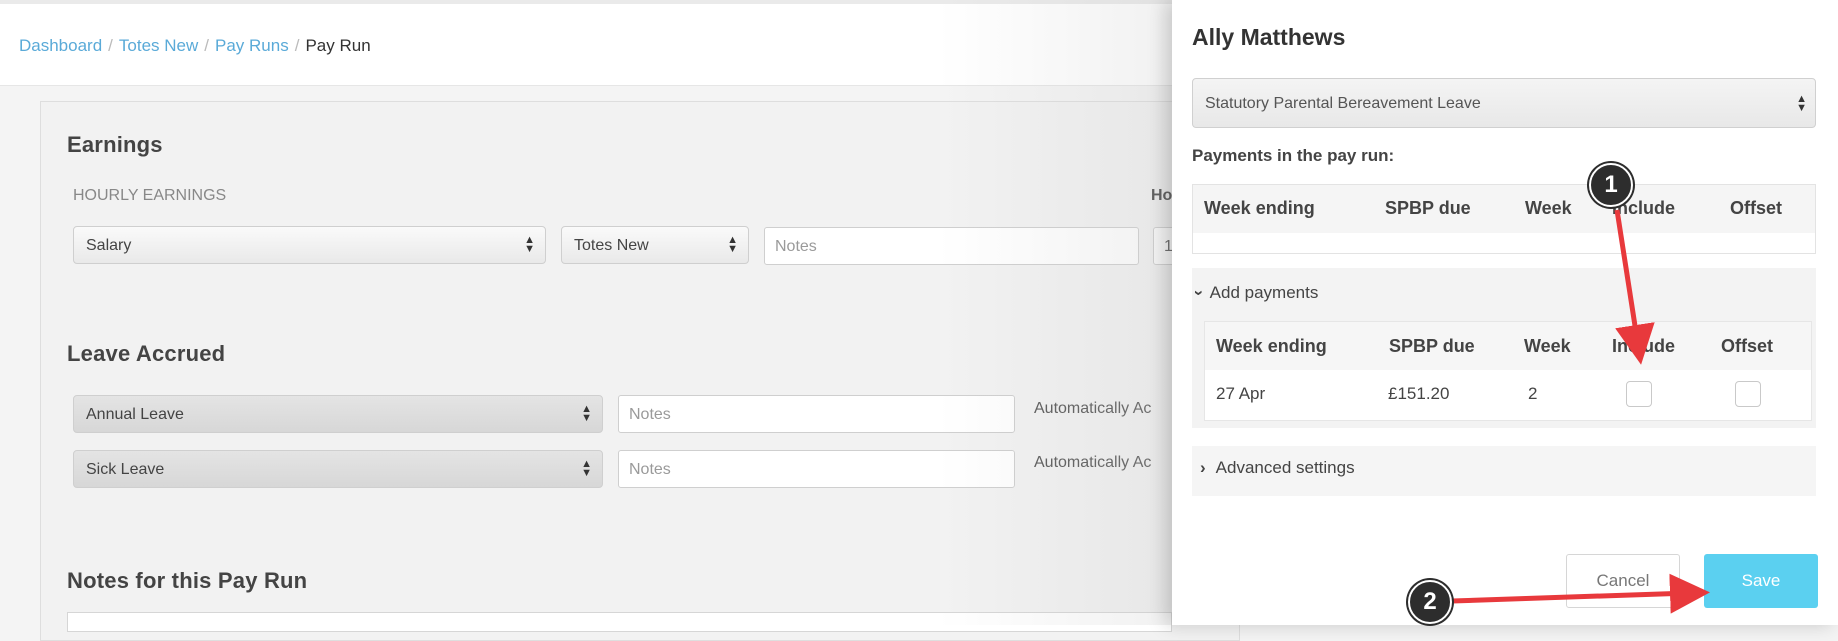 The image size is (1838, 641). What do you see at coordinates (338, 469) in the screenshot?
I see `leave-type-select-sick: Sick Leave ▲ ▼` at bounding box center [338, 469].